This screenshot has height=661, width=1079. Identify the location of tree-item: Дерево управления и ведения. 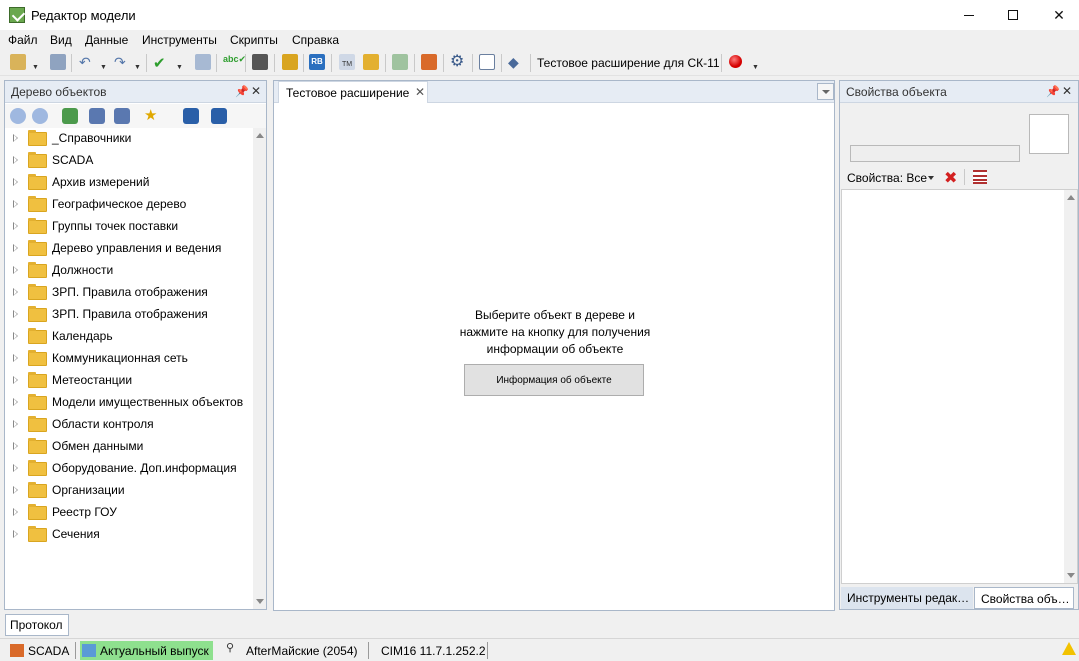
(129, 249).